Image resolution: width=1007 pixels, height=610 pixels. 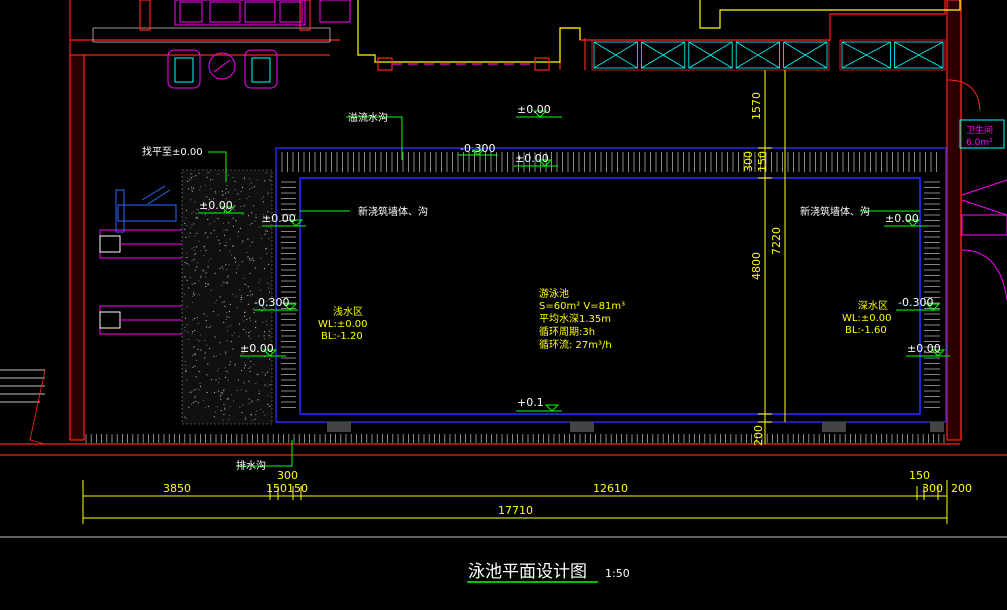 I want to click on restroom-label: 卫生间 6.0m², so click(x=979, y=136).